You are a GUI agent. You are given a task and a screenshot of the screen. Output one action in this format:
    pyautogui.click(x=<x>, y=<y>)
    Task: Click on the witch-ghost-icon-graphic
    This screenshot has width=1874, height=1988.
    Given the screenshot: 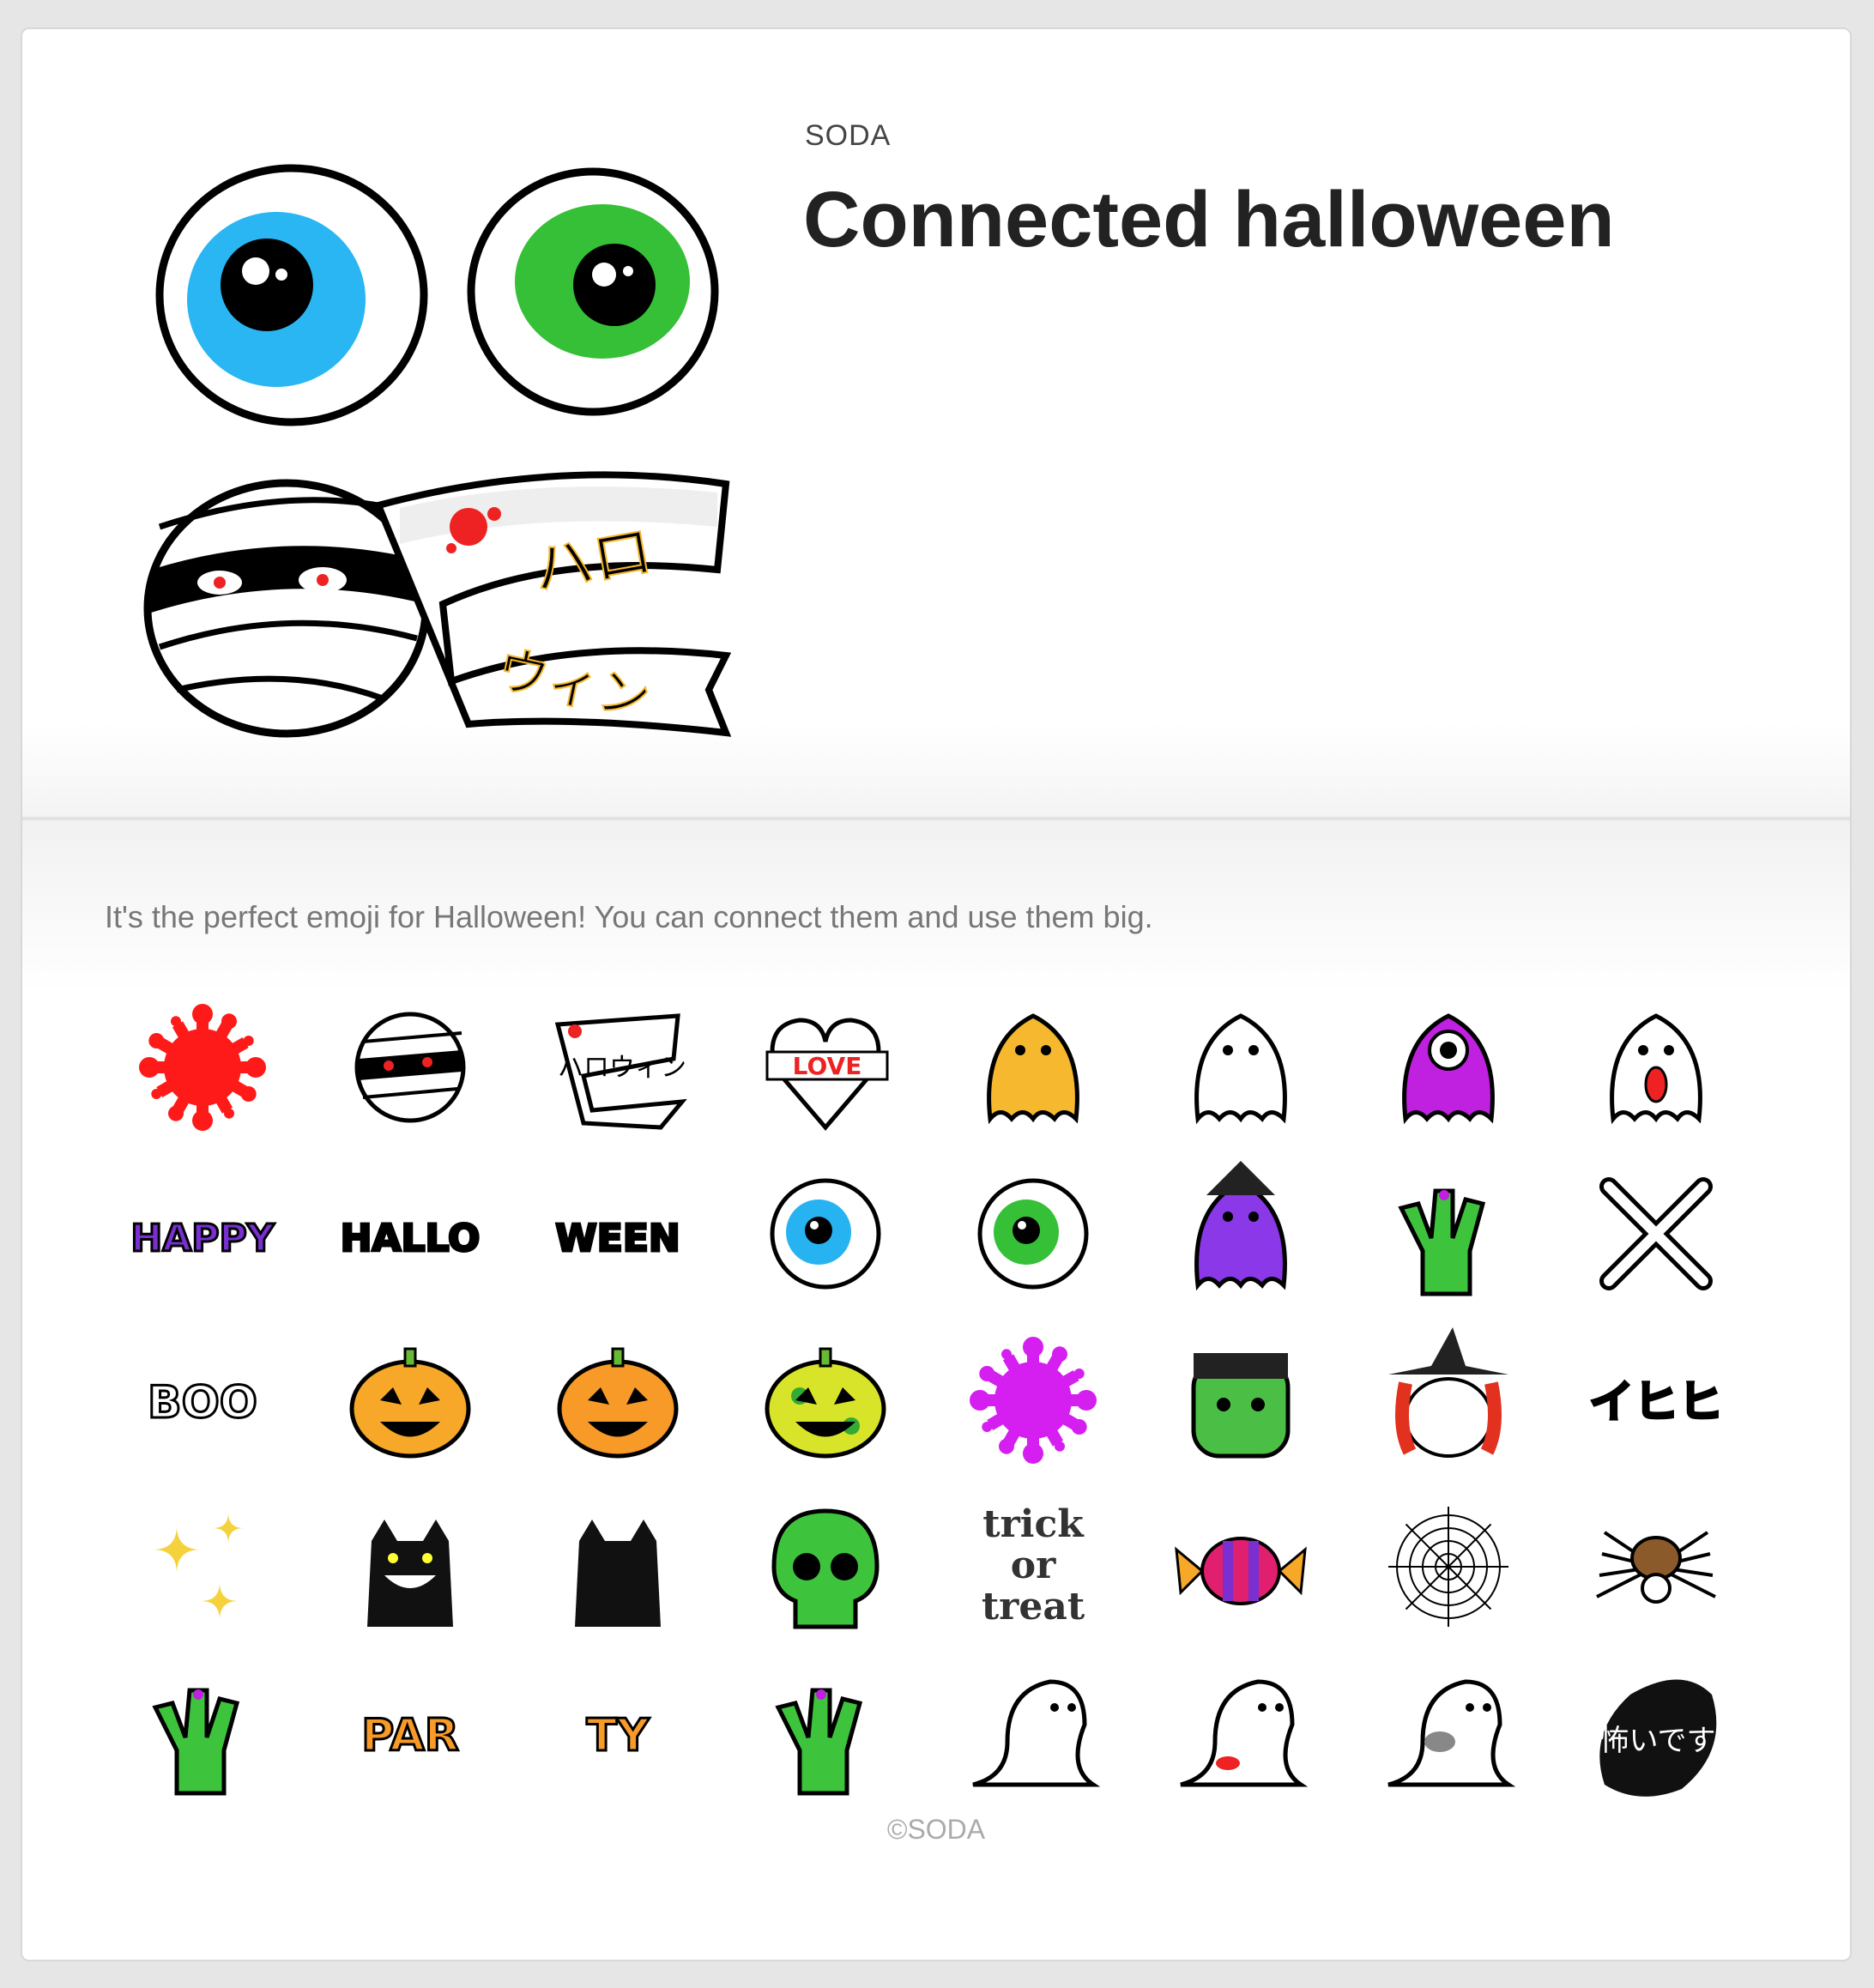 What is the action you would take?
    pyautogui.click(x=1240, y=1226)
    